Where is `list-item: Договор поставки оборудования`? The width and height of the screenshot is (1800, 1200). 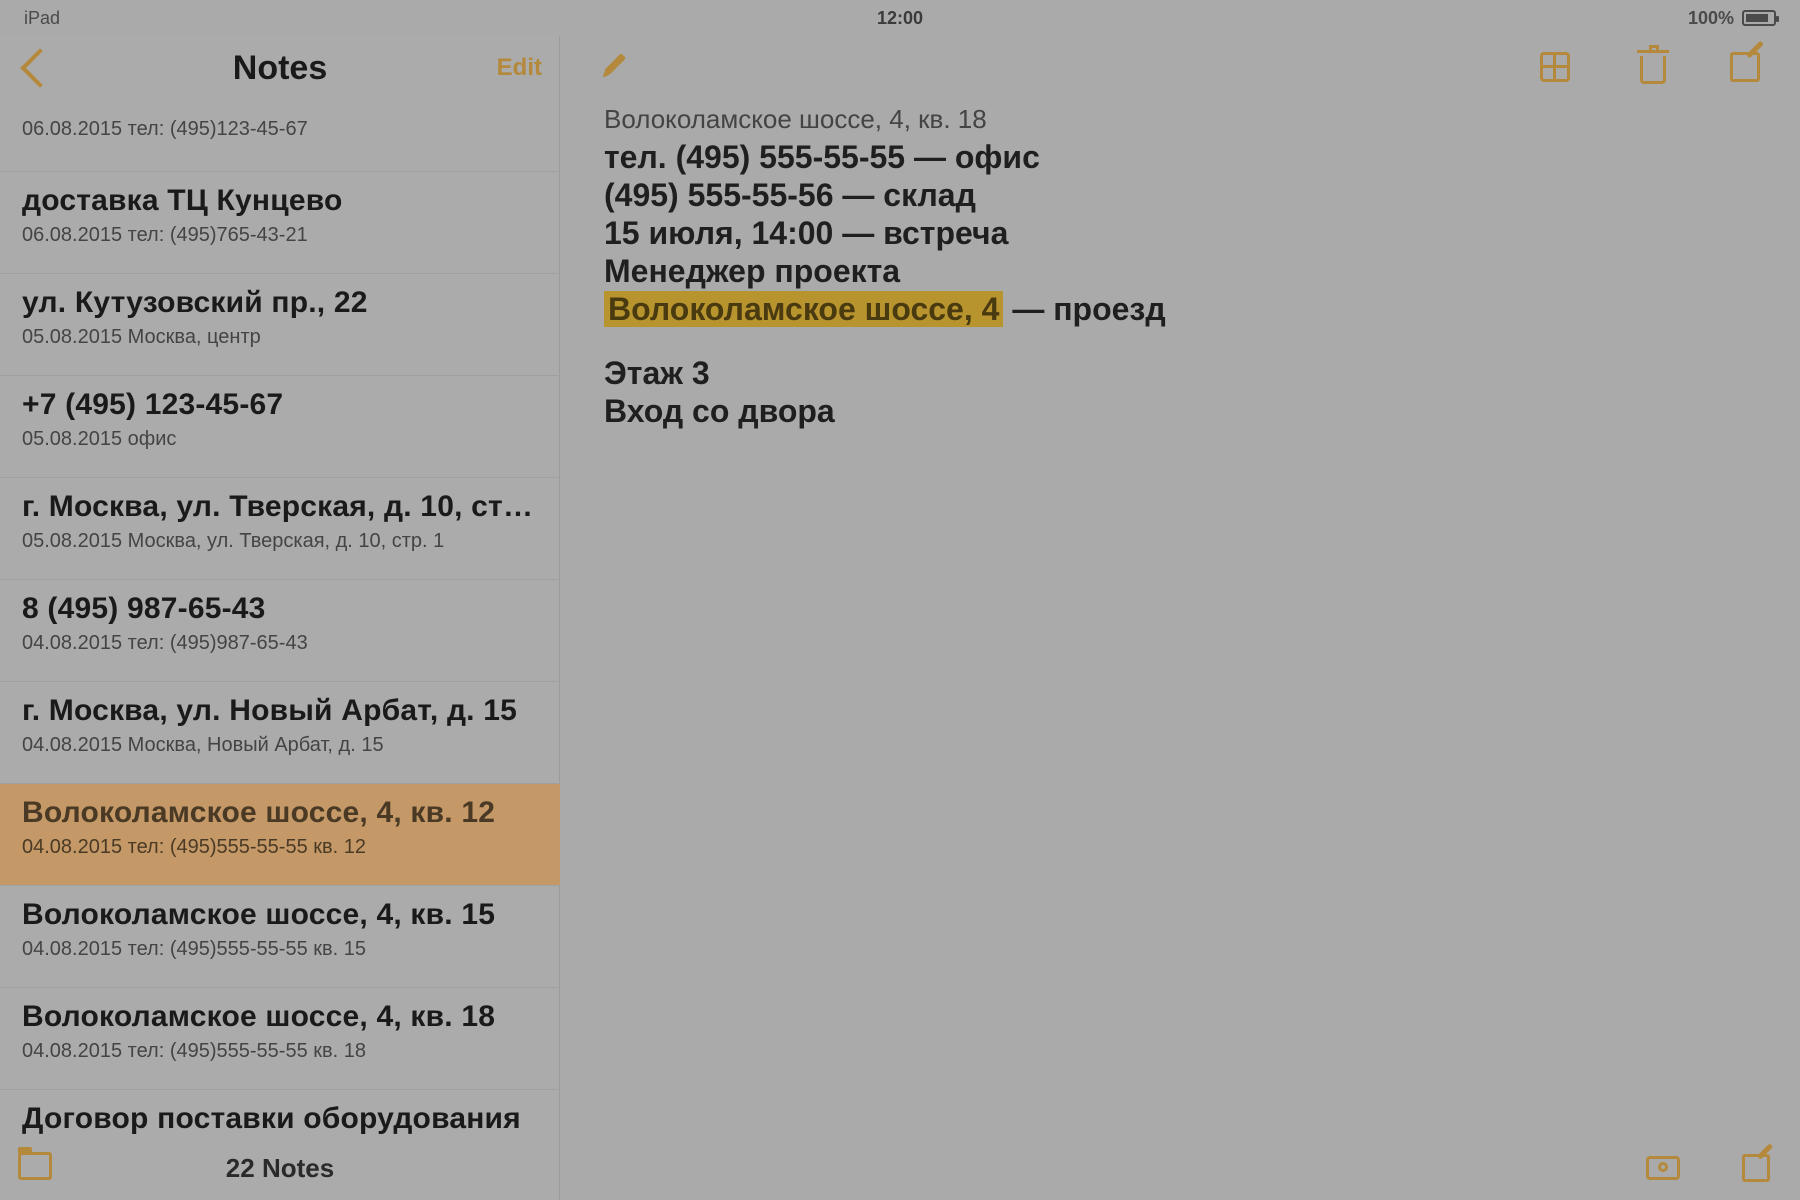
list-item: Договор поставки оборудования is located at coordinates (280, 1113).